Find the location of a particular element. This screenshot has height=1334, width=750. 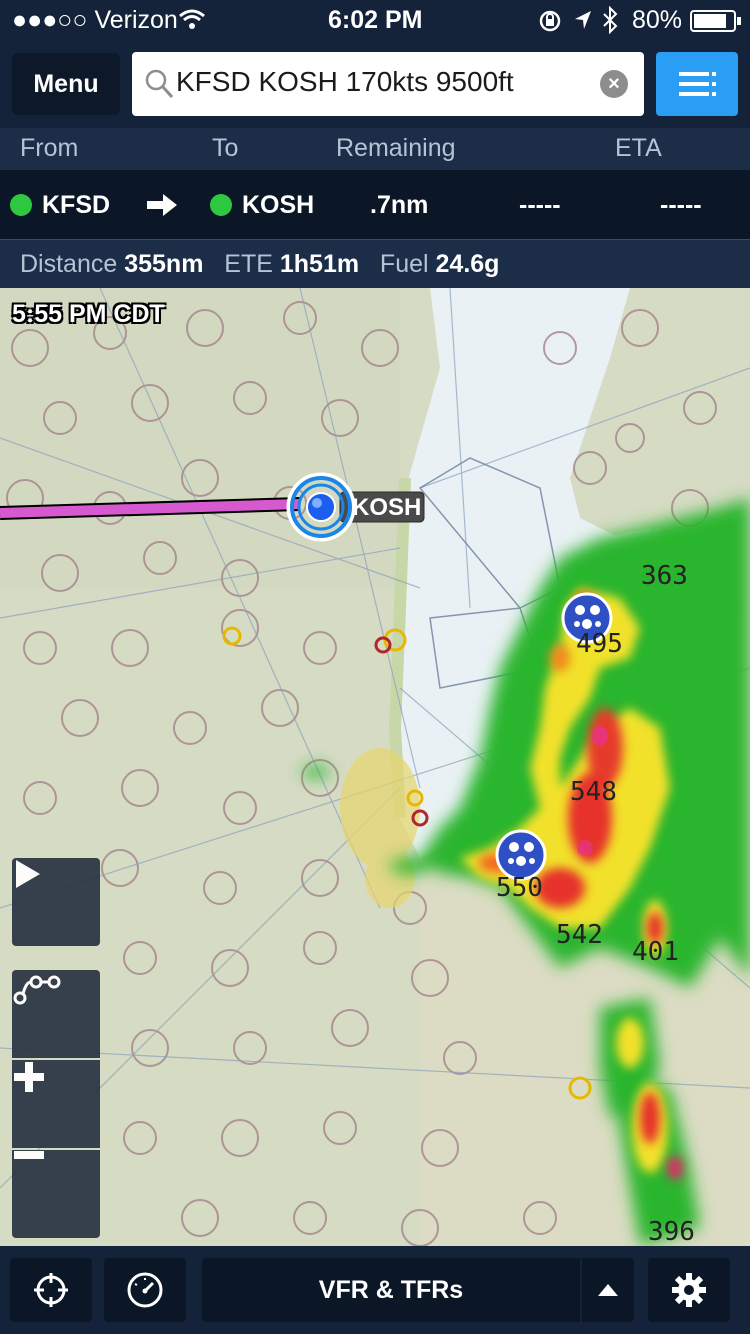

search-icon is located at coordinates (159, 86).